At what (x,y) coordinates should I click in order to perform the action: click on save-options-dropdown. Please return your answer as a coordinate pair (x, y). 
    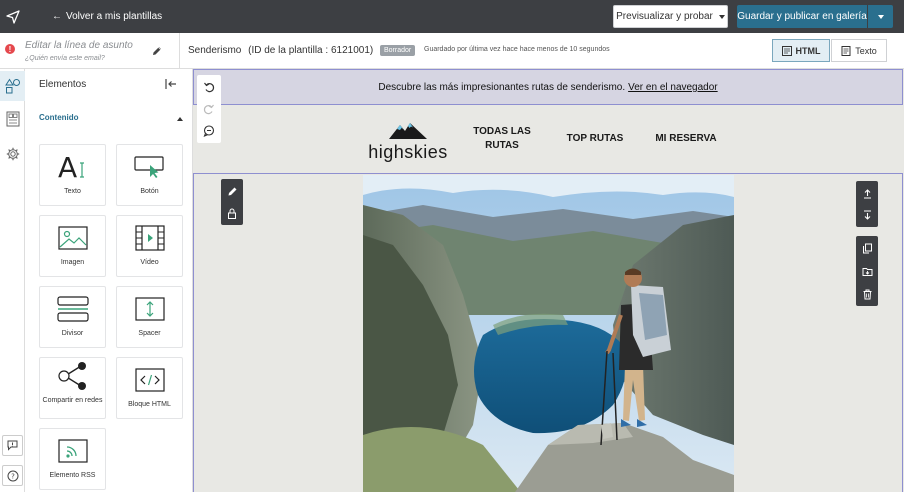
    Looking at the image, I should click on (880, 16).